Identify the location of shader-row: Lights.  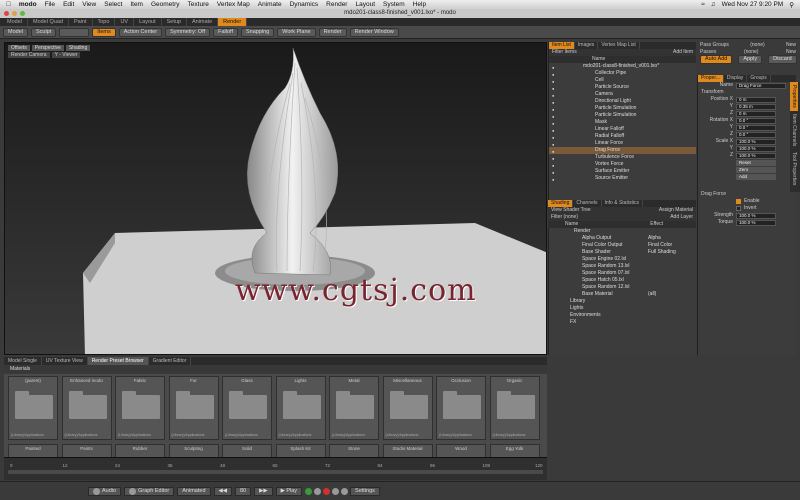
(622, 308).